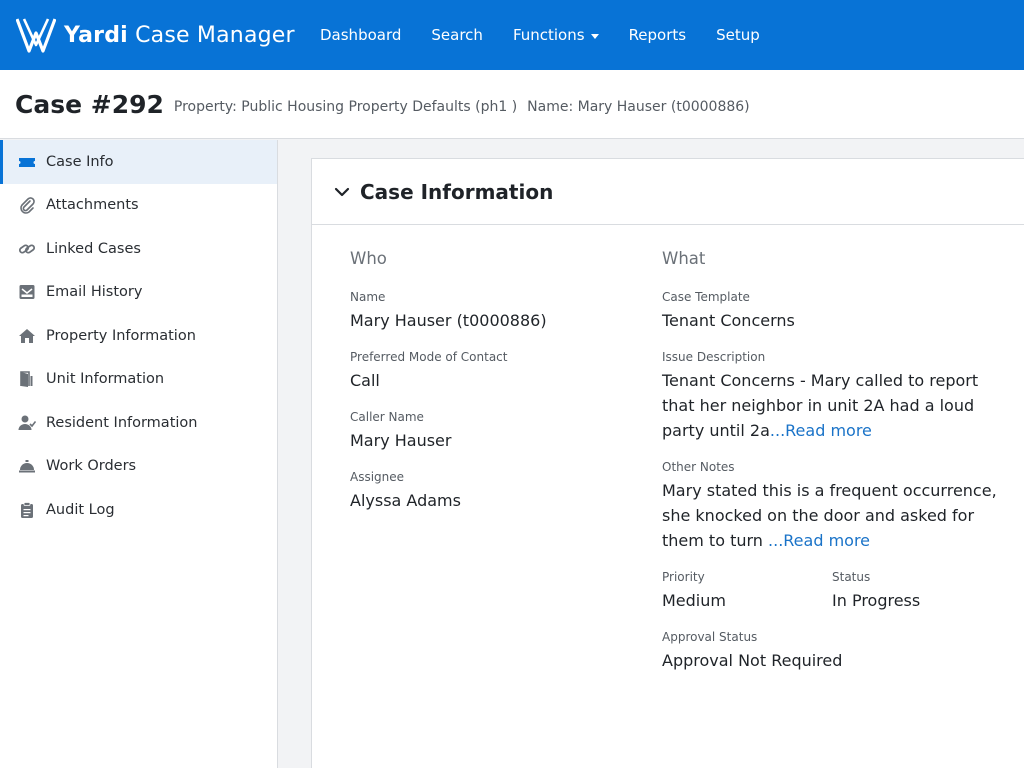 Image resolution: width=1024 pixels, height=768 pixels. I want to click on caller-name-field: Caller Name Mary Hauser, so click(490, 431).